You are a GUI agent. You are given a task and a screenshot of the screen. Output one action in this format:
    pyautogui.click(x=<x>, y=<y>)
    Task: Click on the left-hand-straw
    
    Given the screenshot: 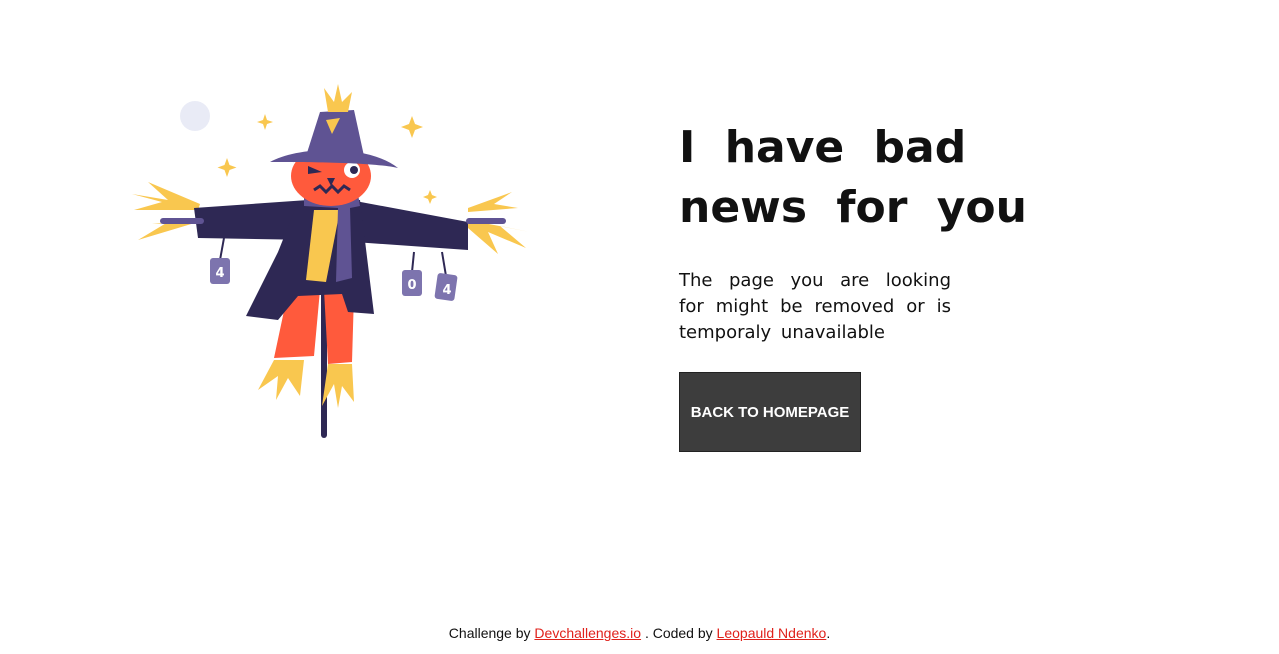 What is the action you would take?
    pyautogui.click(x=166, y=211)
    